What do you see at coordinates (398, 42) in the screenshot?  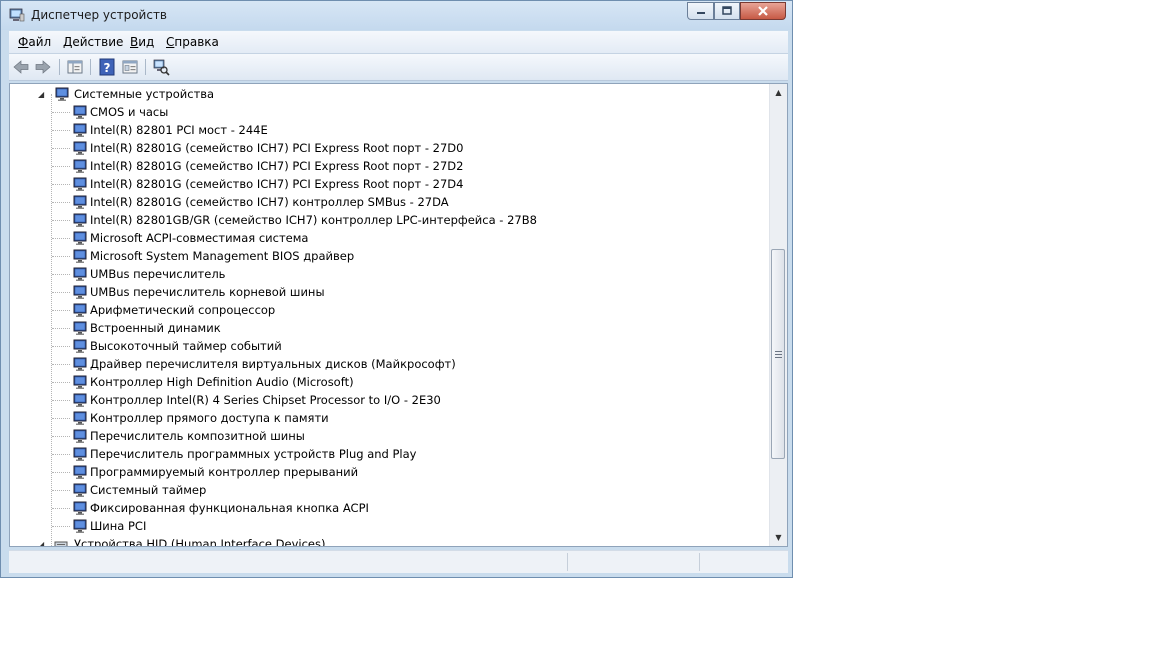 I see `menu-bar: Файл Действие Вид Справка` at bounding box center [398, 42].